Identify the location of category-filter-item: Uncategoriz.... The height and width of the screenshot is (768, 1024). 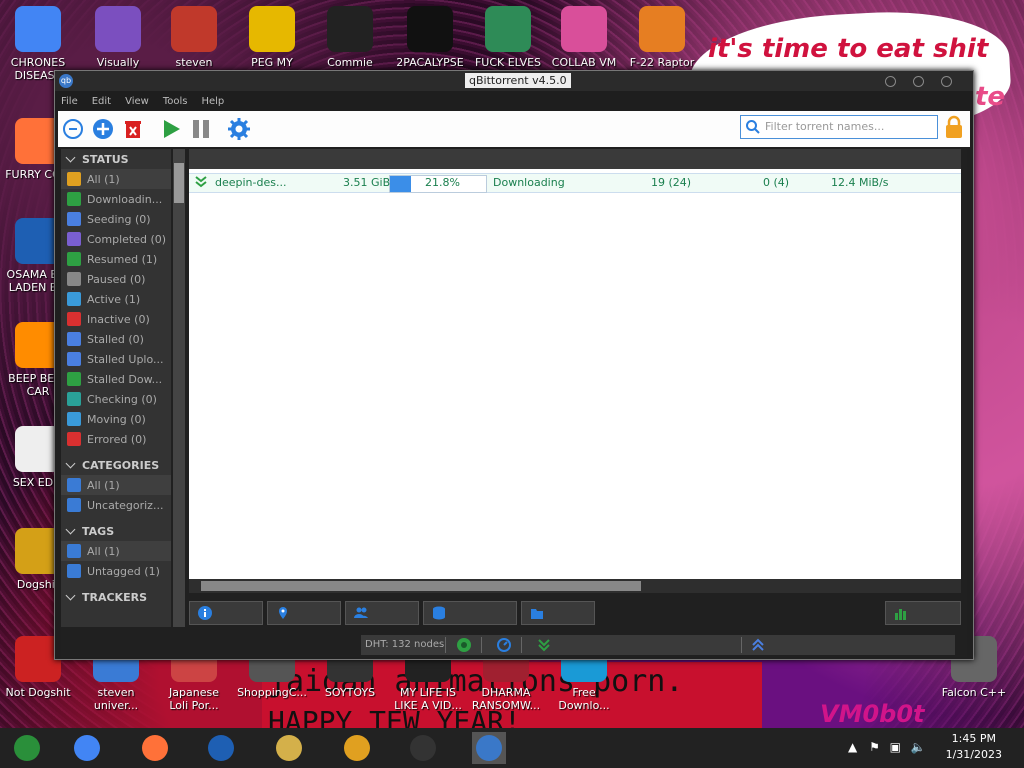
(116, 505).